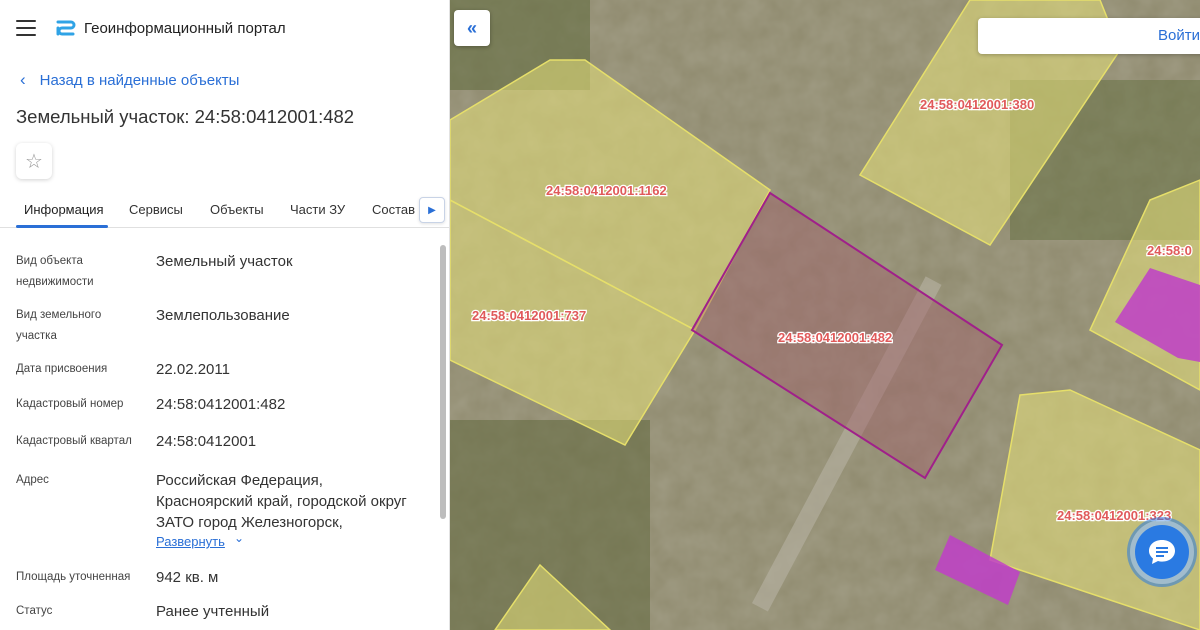 Image resolution: width=1200 pixels, height=630 pixels. What do you see at coordinates (64, 209) in the screenshot?
I see `tab-info: Информация` at bounding box center [64, 209].